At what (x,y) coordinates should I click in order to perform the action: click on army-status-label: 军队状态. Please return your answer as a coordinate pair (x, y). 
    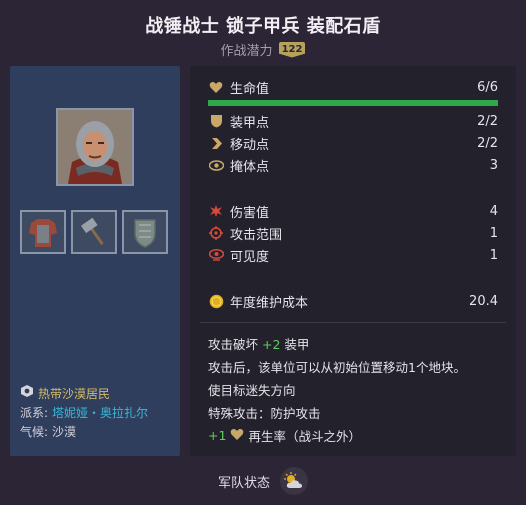
    Looking at the image, I should click on (243, 483).